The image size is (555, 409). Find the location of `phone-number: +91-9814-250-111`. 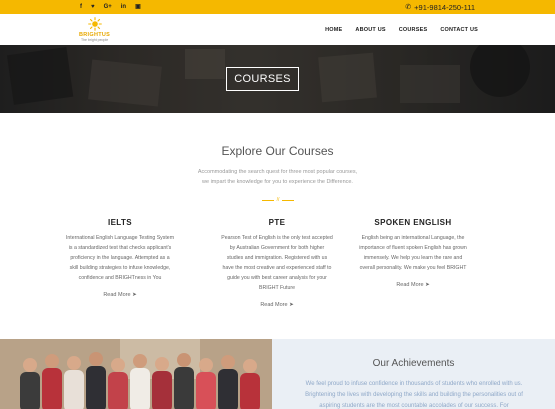

phone-number: +91-9814-250-111 is located at coordinates (444, 7).